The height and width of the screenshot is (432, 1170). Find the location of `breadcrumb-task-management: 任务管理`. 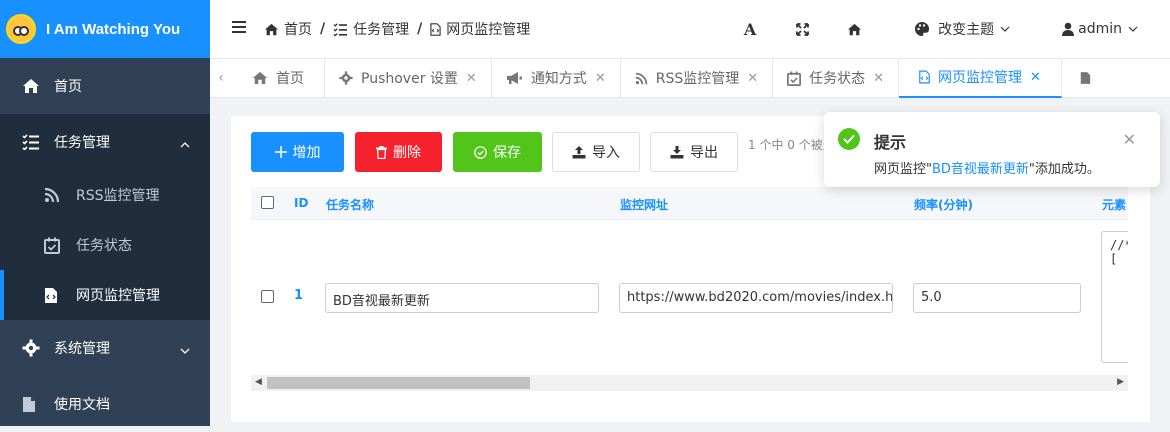

breadcrumb-task-management: 任务管理 is located at coordinates (381, 29).